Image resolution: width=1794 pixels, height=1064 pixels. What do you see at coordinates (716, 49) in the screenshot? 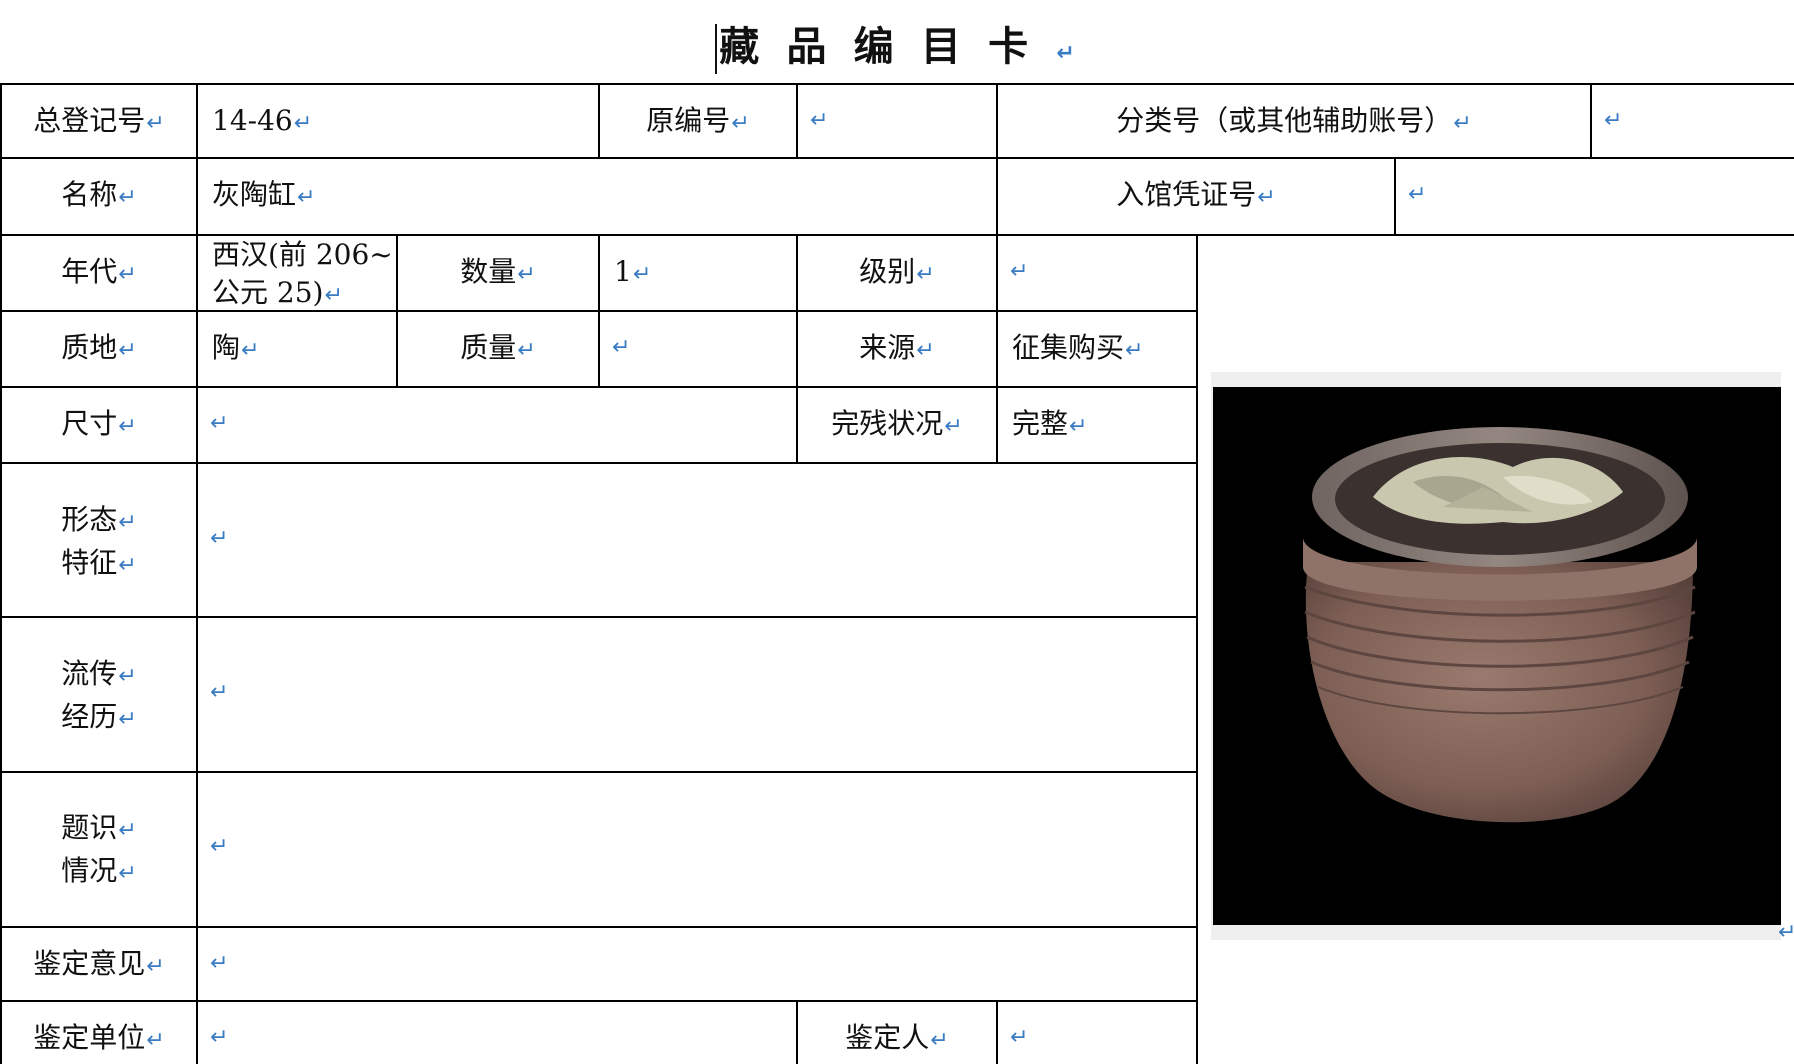
I see `text-cursor` at bounding box center [716, 49].